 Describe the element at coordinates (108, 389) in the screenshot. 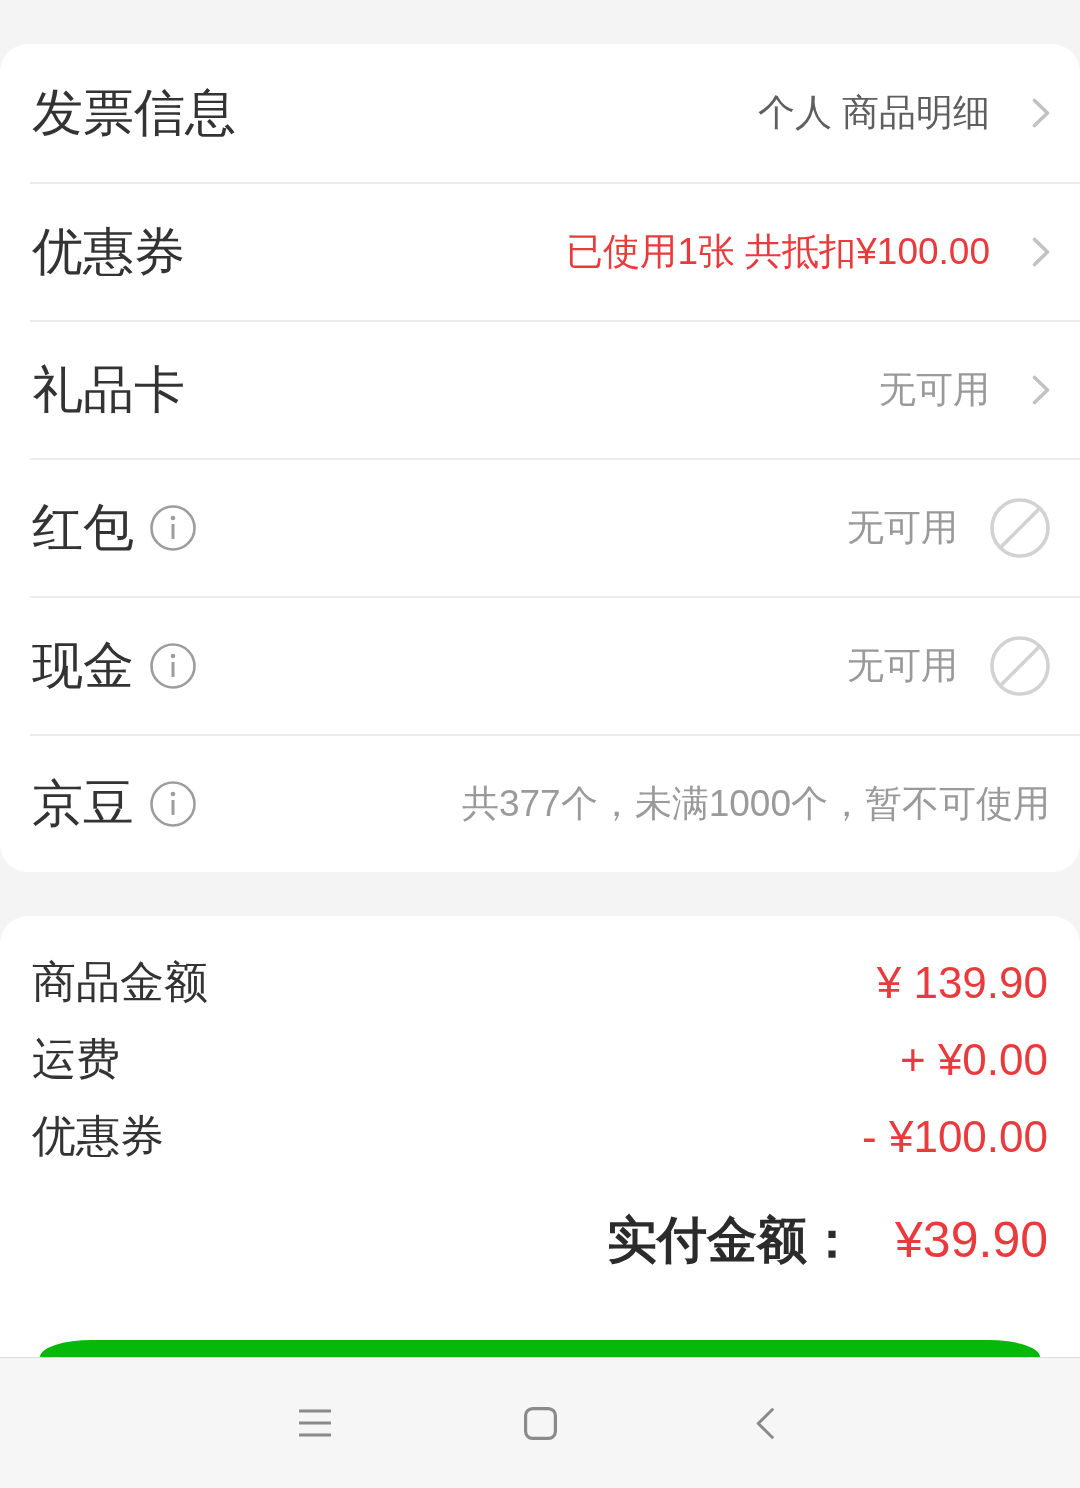

I see `option-label: 礼品卡` at that location.